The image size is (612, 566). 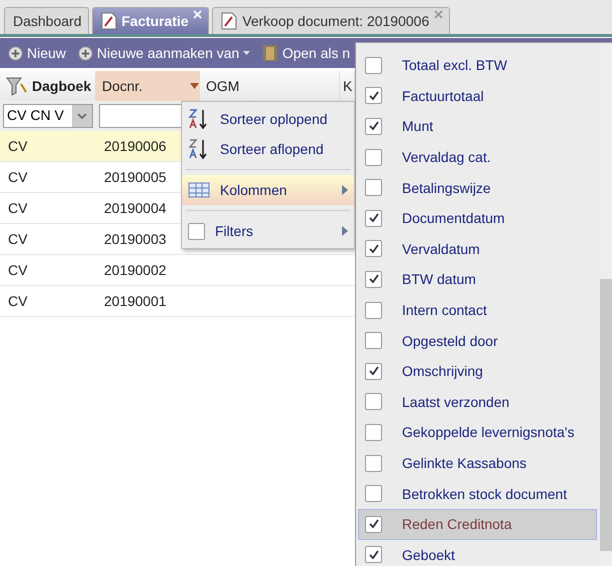 What do you see at coordinates (477, 553) in the screenshot?
I see `menu-item: Geboekt` at bounding box center [477, 553].